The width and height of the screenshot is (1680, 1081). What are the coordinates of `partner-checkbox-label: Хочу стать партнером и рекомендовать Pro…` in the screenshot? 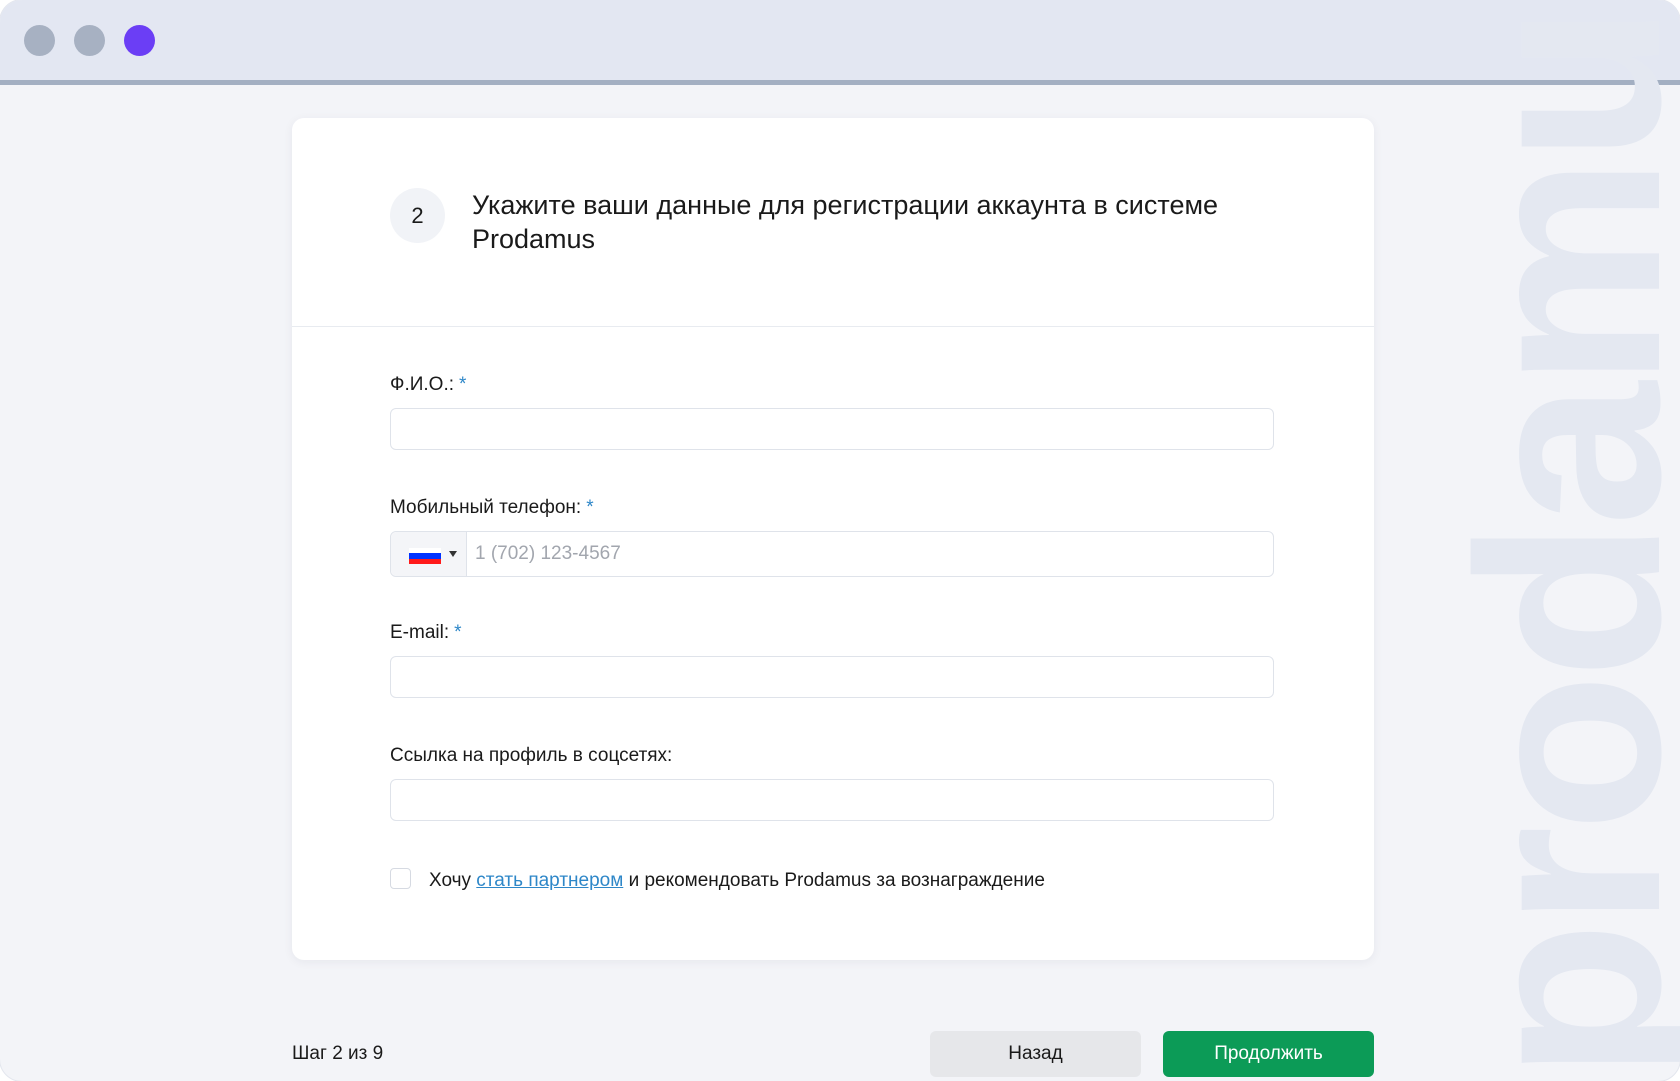 It's located at (737, 881).